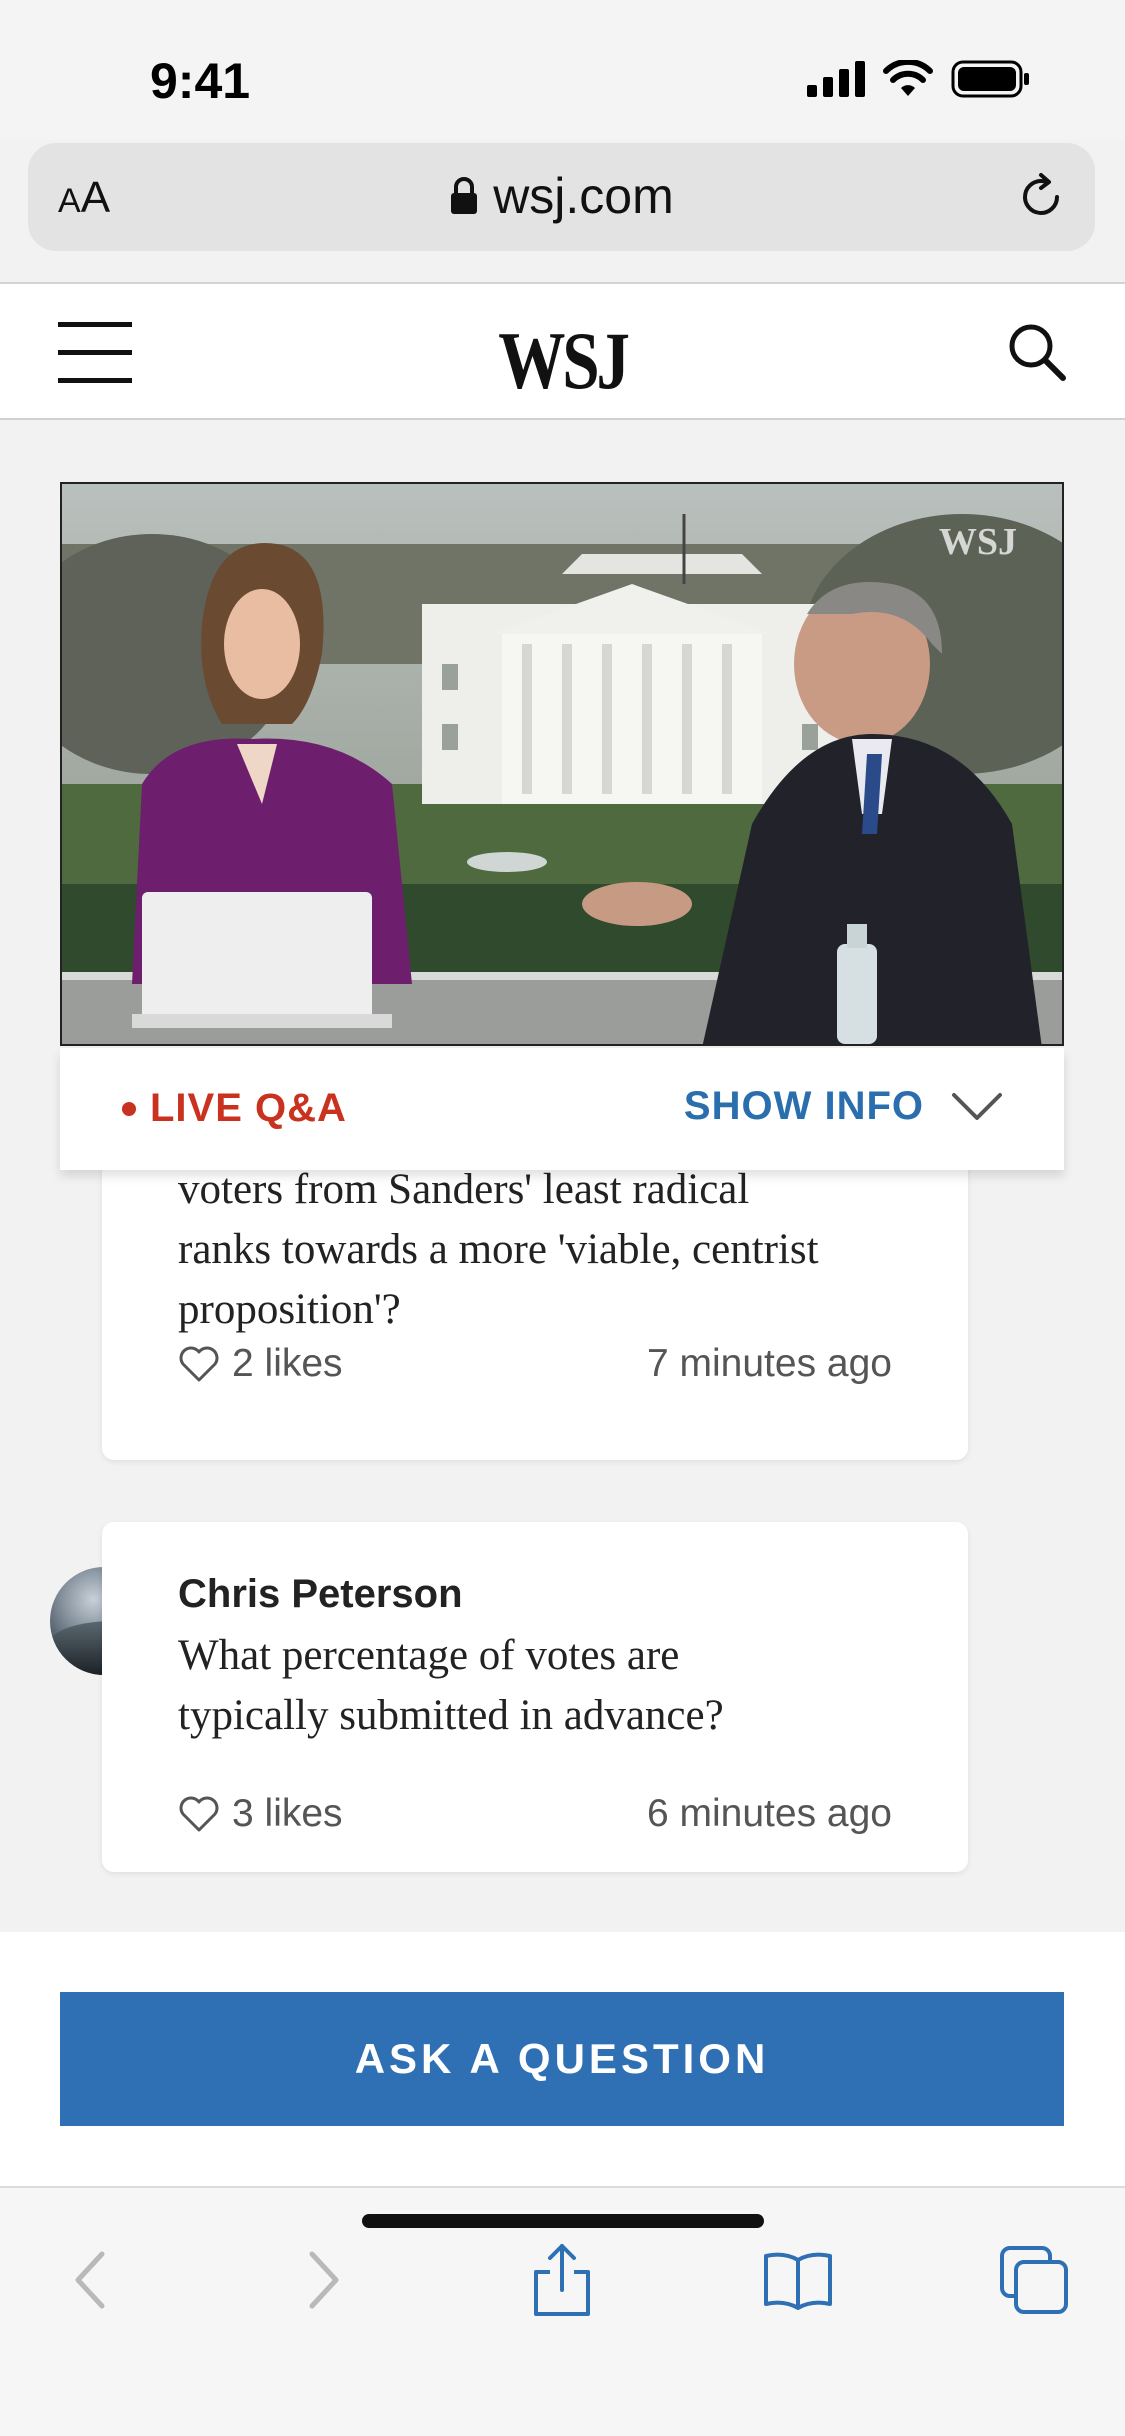 The height and width of the screenshot is (2436, 1125). Describe the element at coordinates (977, 1106) in the screenshot. I see `chevron-down-icon` at that location.